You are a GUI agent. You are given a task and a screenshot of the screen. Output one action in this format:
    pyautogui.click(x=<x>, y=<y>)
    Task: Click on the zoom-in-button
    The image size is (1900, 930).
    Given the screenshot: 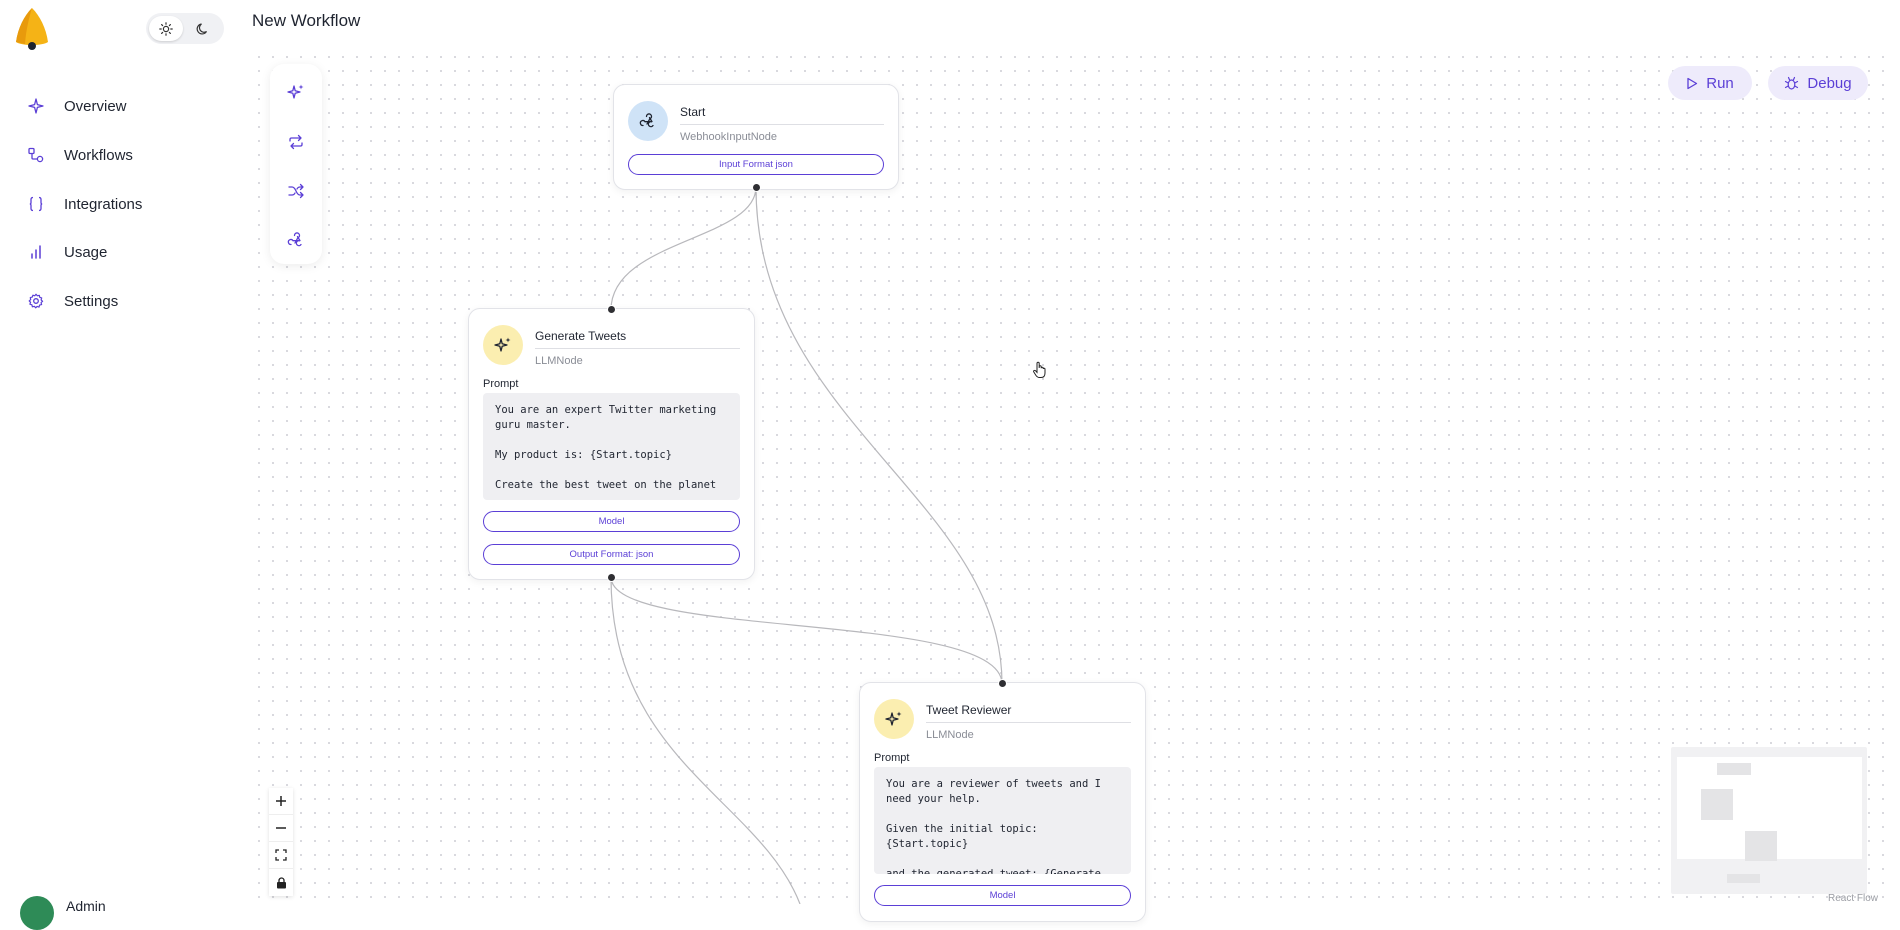 What is the action you would take?
    pyautogui.click(x=281, y=801)
    